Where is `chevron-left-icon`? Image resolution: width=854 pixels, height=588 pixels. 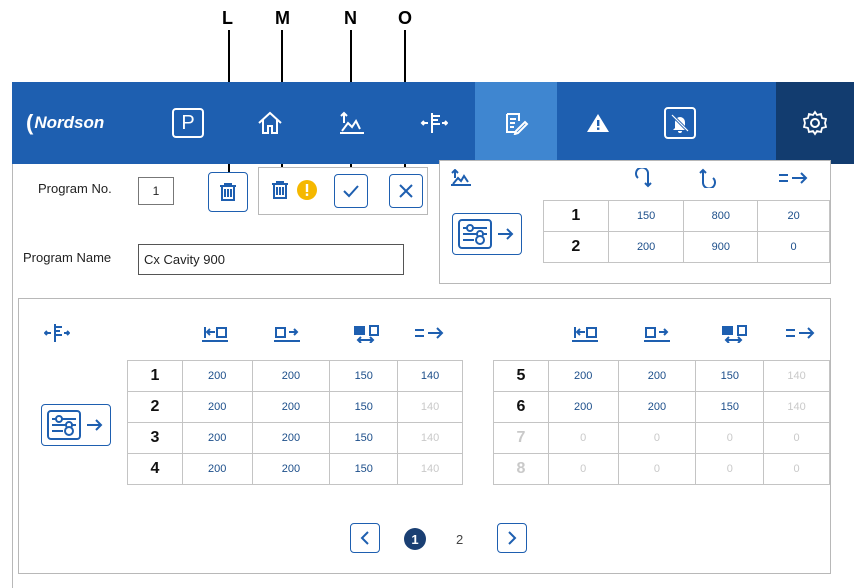 chevron-left-icon is located at coordinates (364, 538).